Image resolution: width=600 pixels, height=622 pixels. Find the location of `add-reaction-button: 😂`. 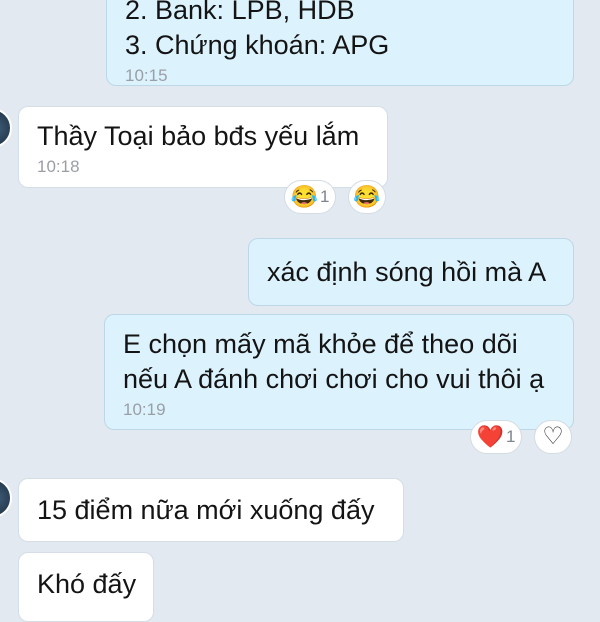

add-reaction-button: 😂 is located at coordinates (367, 197).